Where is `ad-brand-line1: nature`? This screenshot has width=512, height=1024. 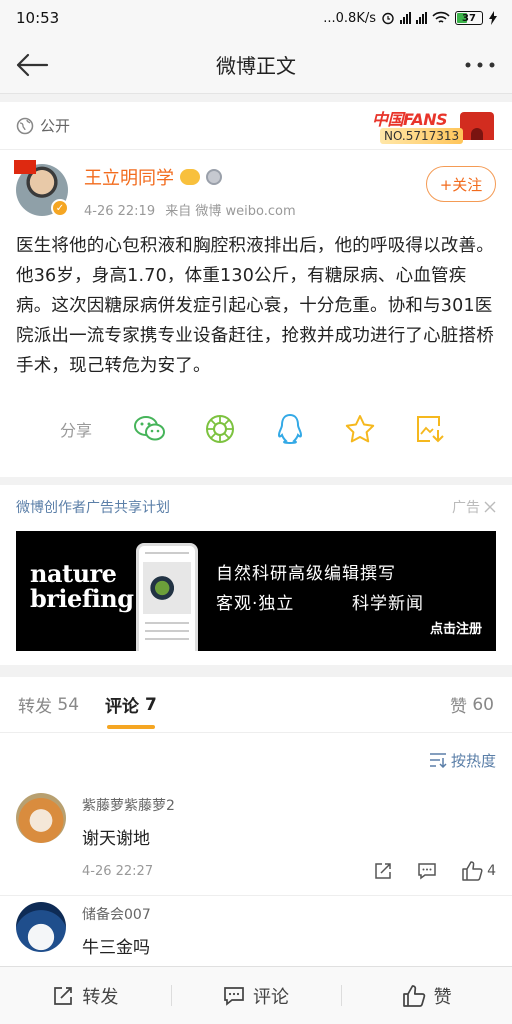
ad-brand-line1: nature is located at coordinates (73, 573).